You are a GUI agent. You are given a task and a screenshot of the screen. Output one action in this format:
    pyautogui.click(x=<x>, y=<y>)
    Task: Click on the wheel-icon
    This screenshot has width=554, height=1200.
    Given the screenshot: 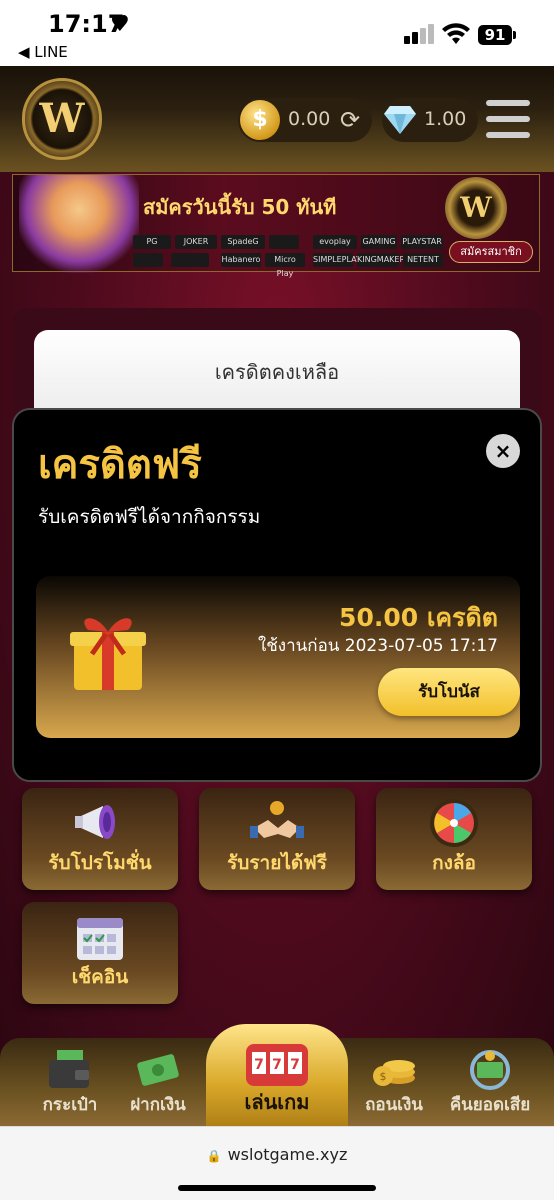 What is the action you would take?
    pyautogui.click(x=454, y=823)
    